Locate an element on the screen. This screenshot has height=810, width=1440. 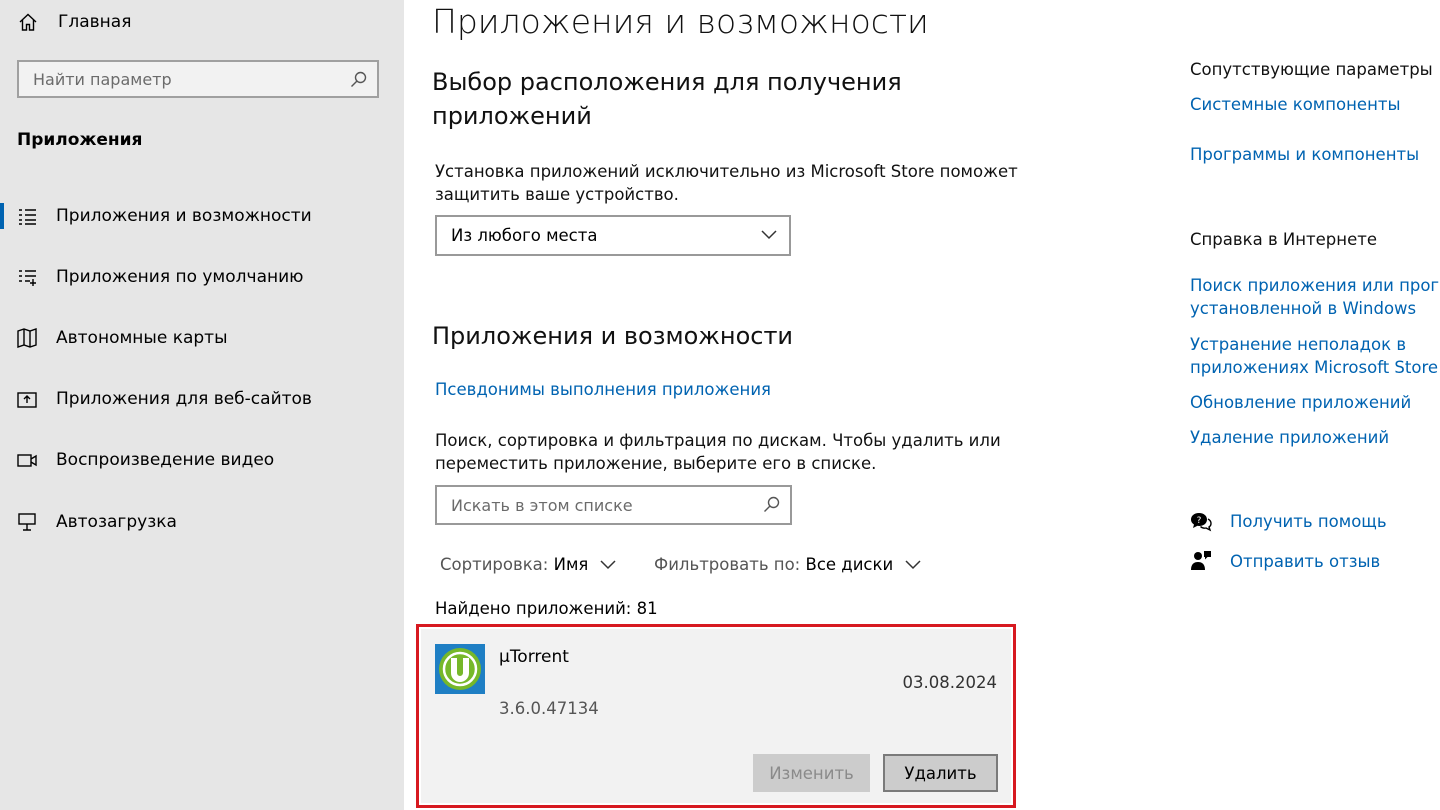
web-help-link-update-apps: Обновление приложений is located at coordinates (1300, 402).